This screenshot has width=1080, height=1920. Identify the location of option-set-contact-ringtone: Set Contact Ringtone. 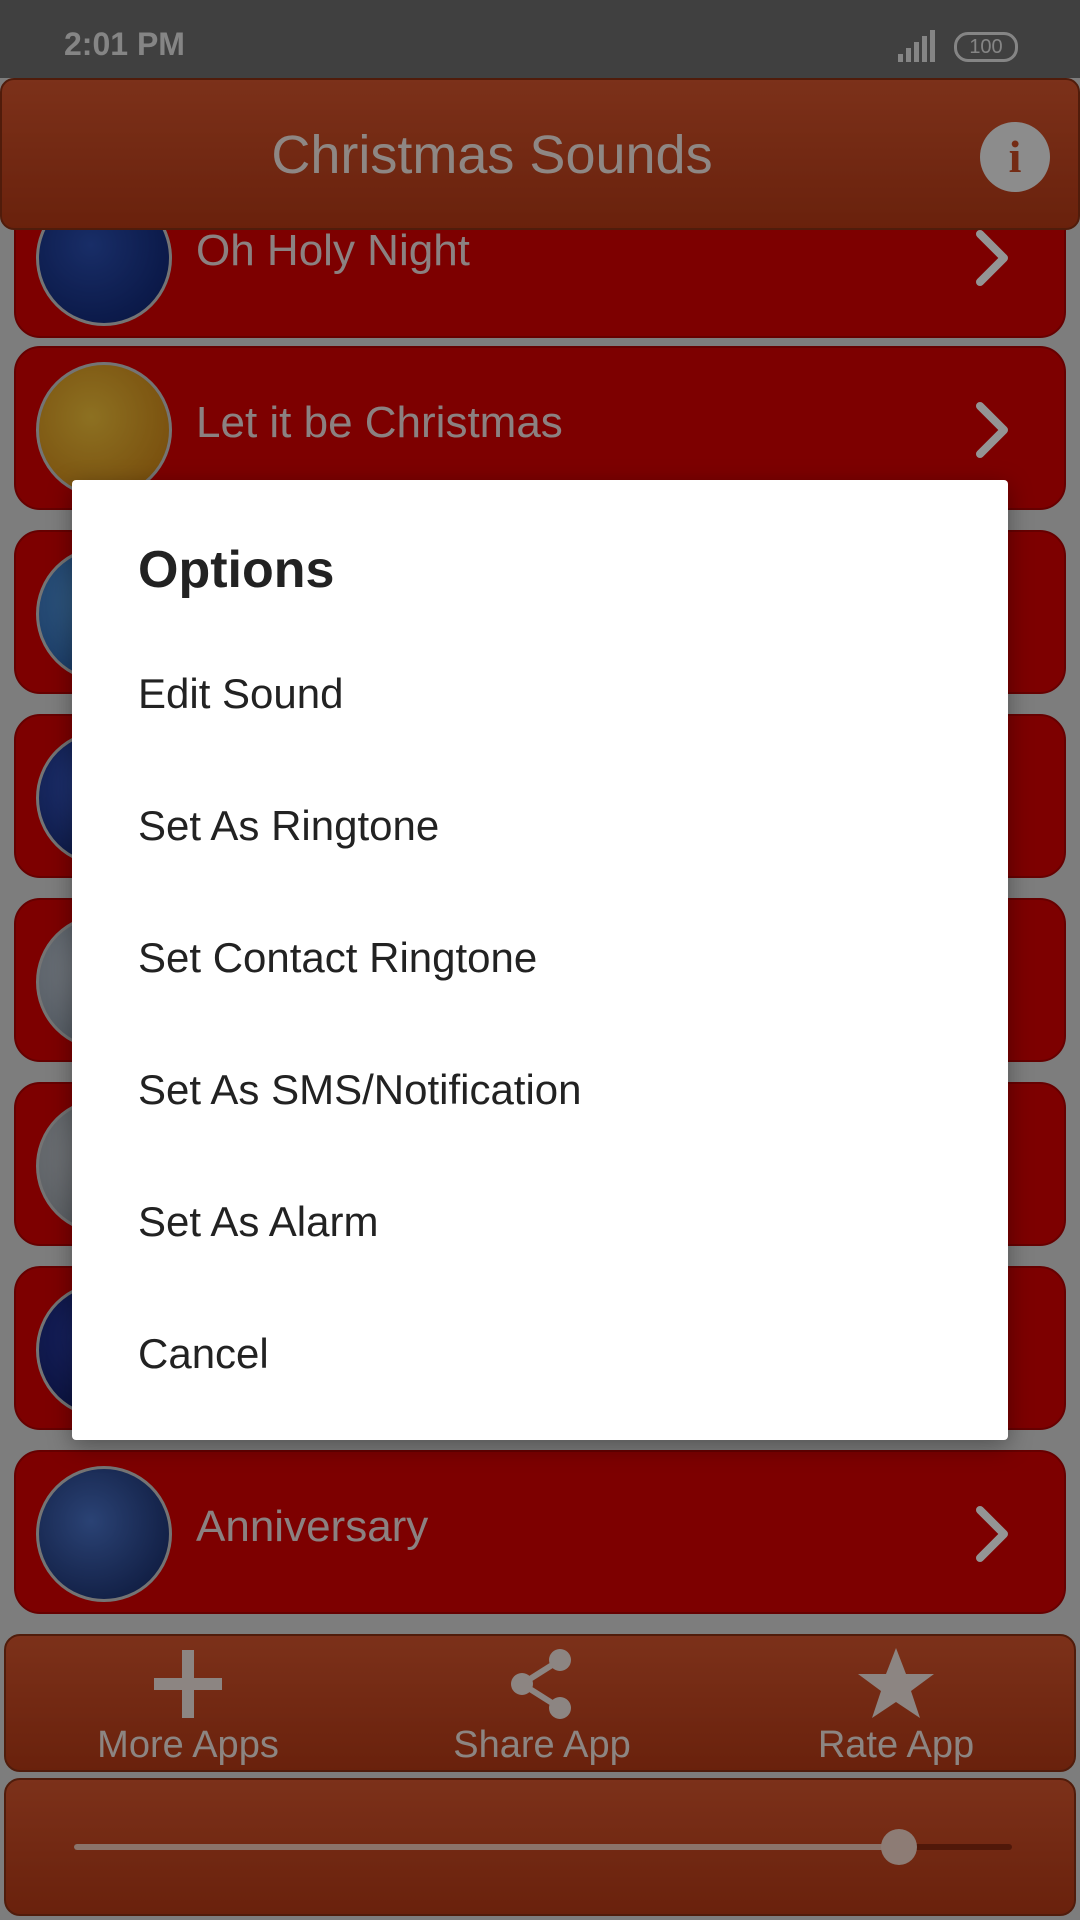
(540, 958).